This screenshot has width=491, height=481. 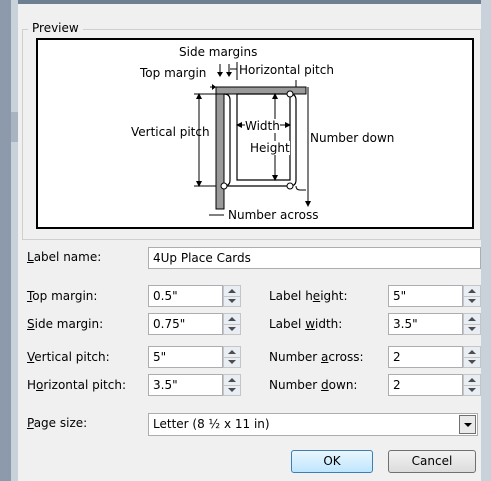 I want to click on window-top-frame, so click(x=245, y=2).